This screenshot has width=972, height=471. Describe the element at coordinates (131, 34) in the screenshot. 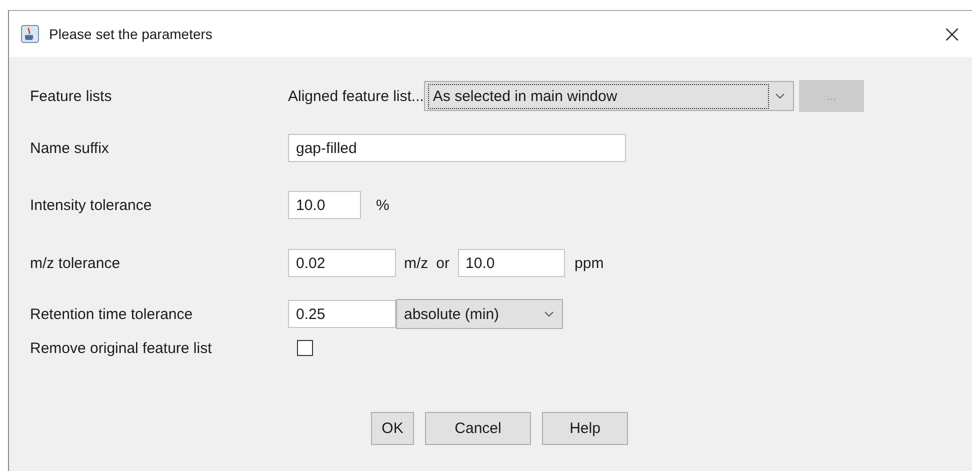

I see `window-title: Please set the parameters` at that location.